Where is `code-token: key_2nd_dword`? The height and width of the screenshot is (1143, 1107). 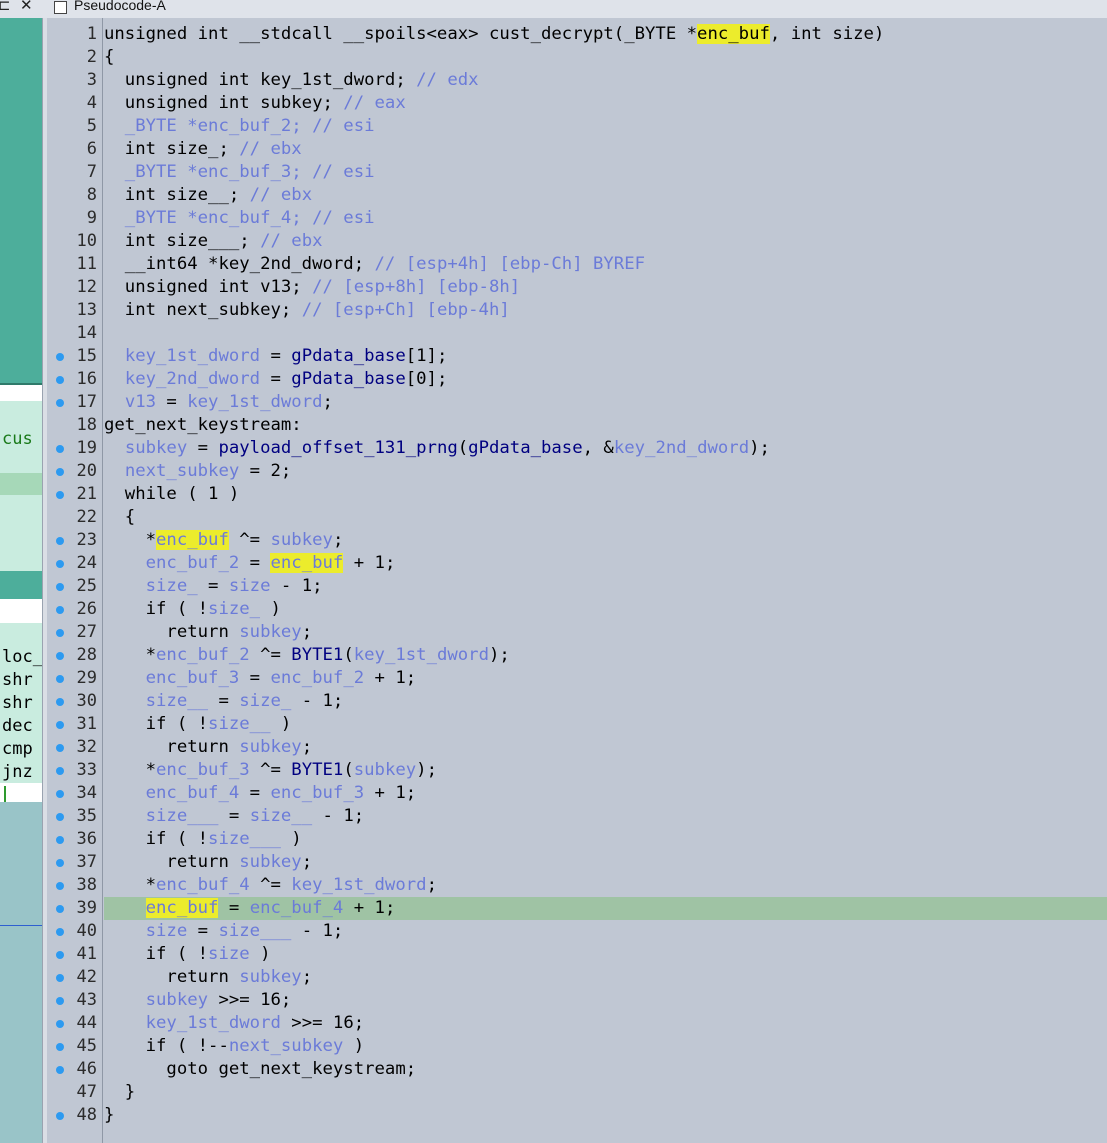 code-token: key_2nd_dword is located at coordinates (681, 448).